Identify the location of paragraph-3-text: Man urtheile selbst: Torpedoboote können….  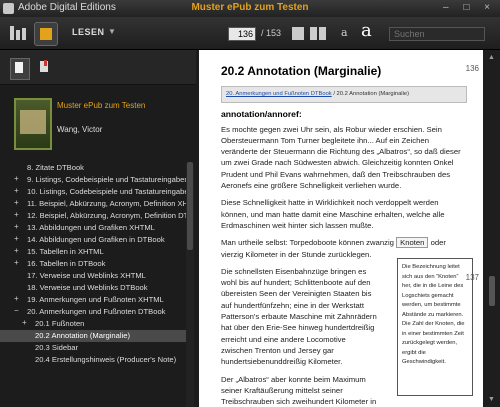
(309, 243).